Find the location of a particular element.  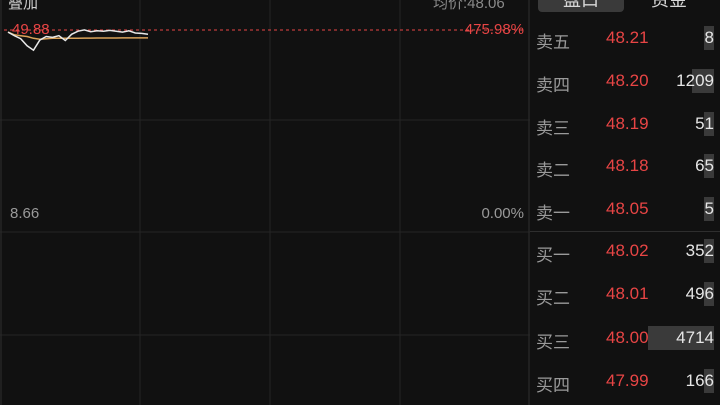

order-level-volume: 4714 is located at coordinates (695, 337).